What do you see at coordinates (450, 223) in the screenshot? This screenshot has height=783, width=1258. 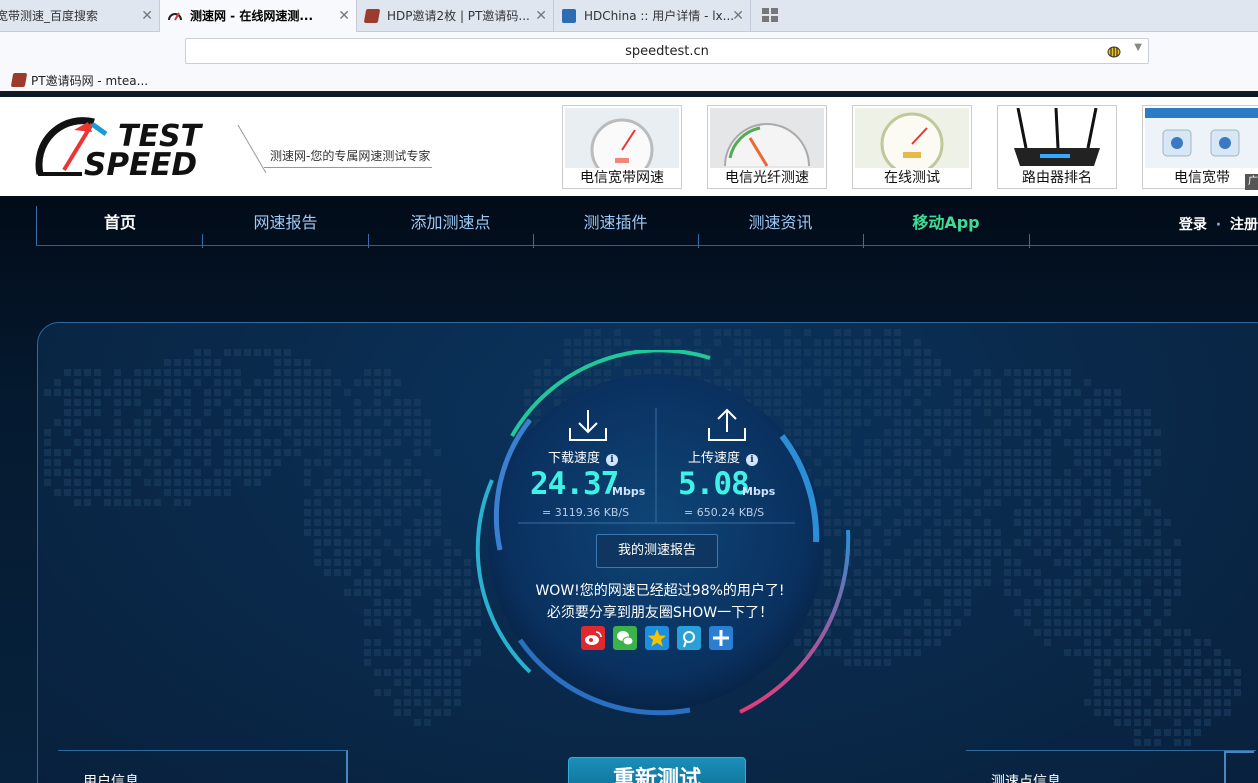 I see `nav-add-node: 添加测速点` at bounding box center [450, 223].